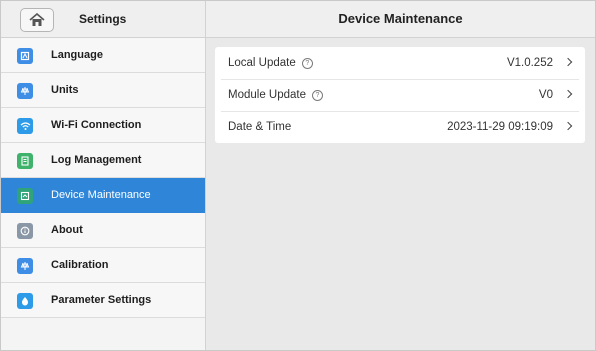 The height and width of the screenshot is (351, 596). I want to click on sidebar-item-language: Language, so click(103, 55).